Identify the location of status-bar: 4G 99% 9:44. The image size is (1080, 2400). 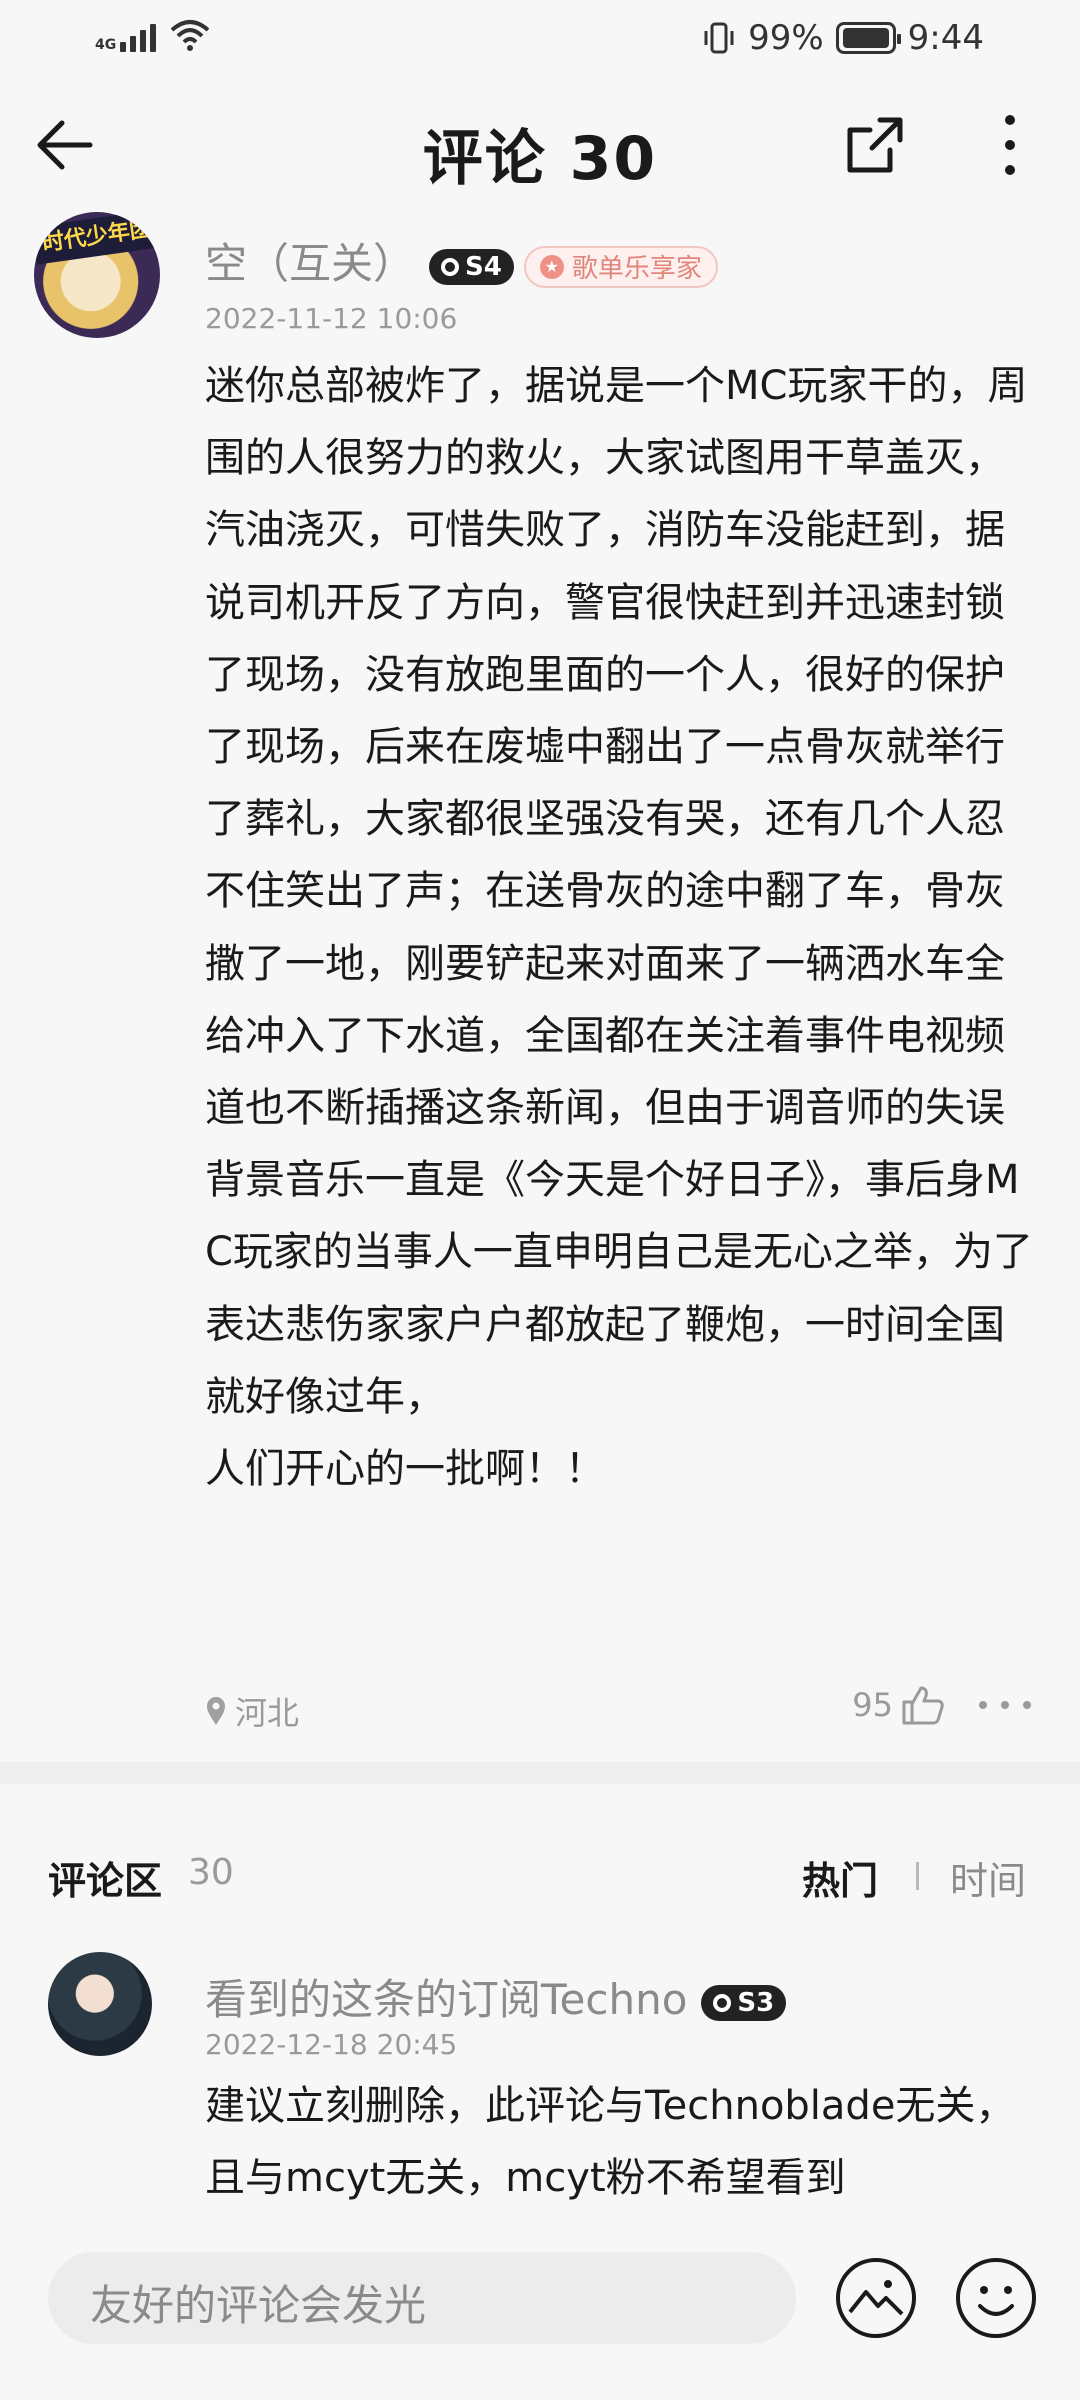
(540, 40).